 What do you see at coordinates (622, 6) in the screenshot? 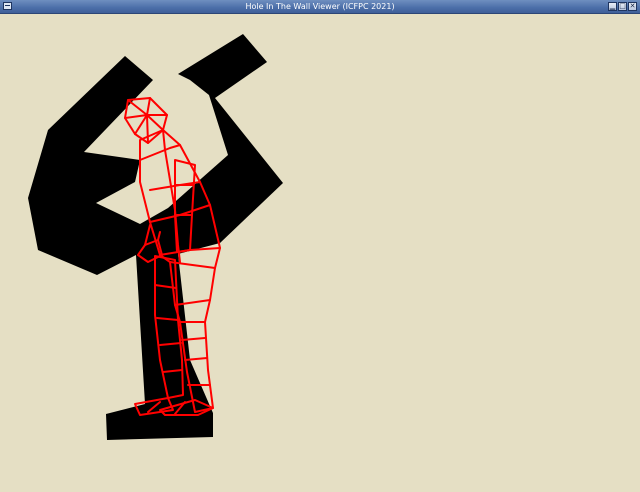
I see `maximize-button: □` at bounding box center [622, 6].